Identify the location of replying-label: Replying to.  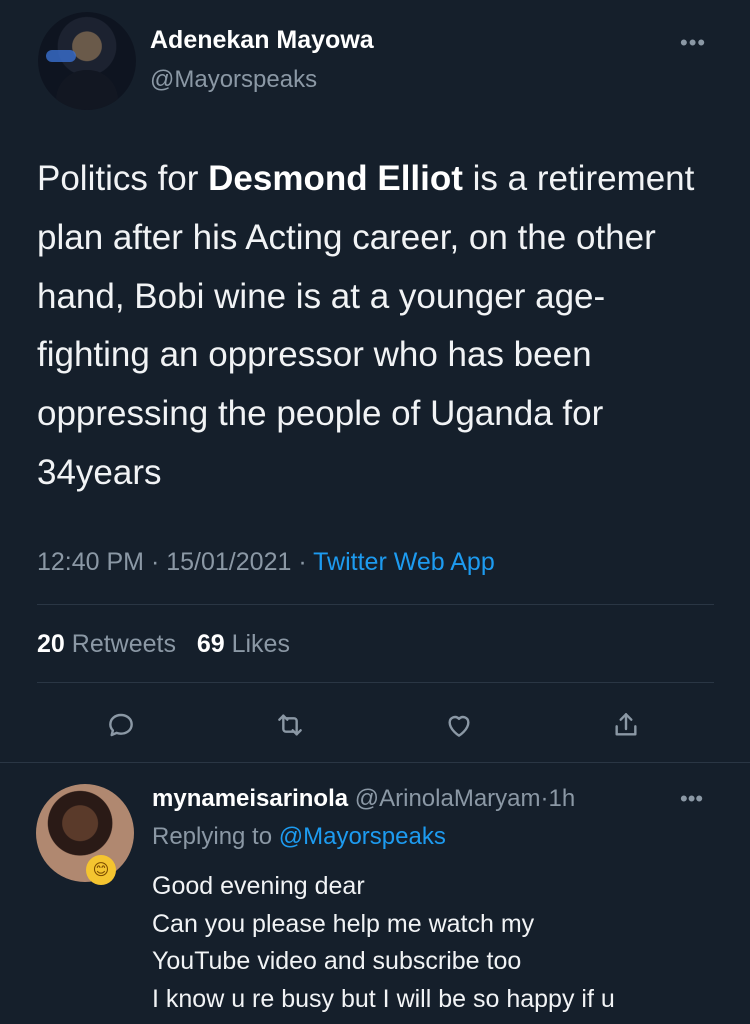
(212, 836).